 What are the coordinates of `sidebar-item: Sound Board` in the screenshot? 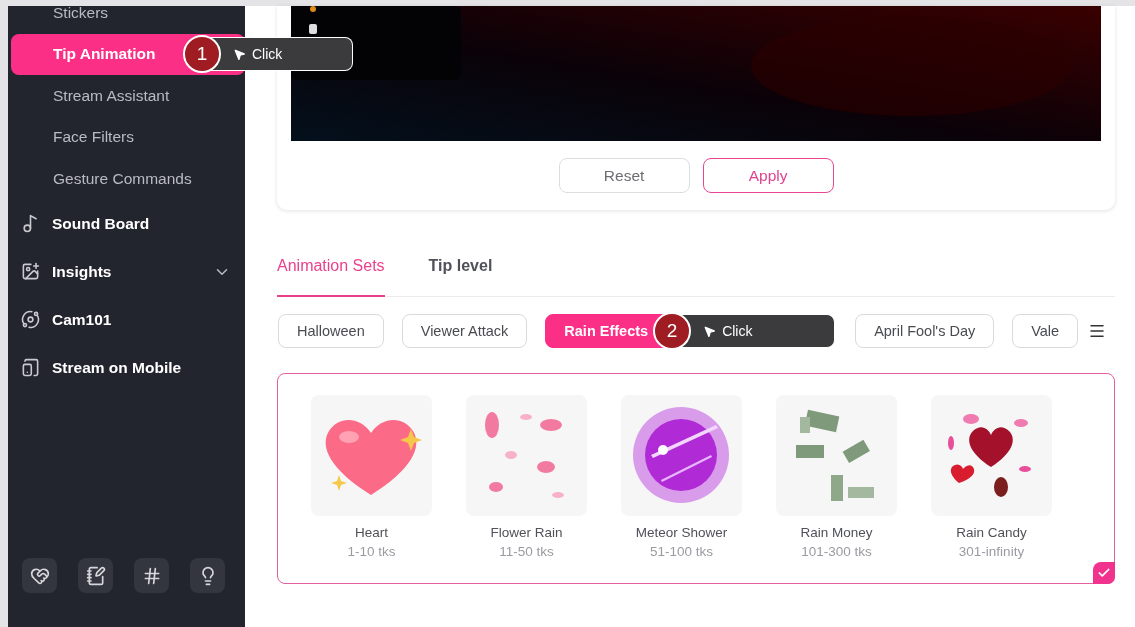 It's located at (128, 223).